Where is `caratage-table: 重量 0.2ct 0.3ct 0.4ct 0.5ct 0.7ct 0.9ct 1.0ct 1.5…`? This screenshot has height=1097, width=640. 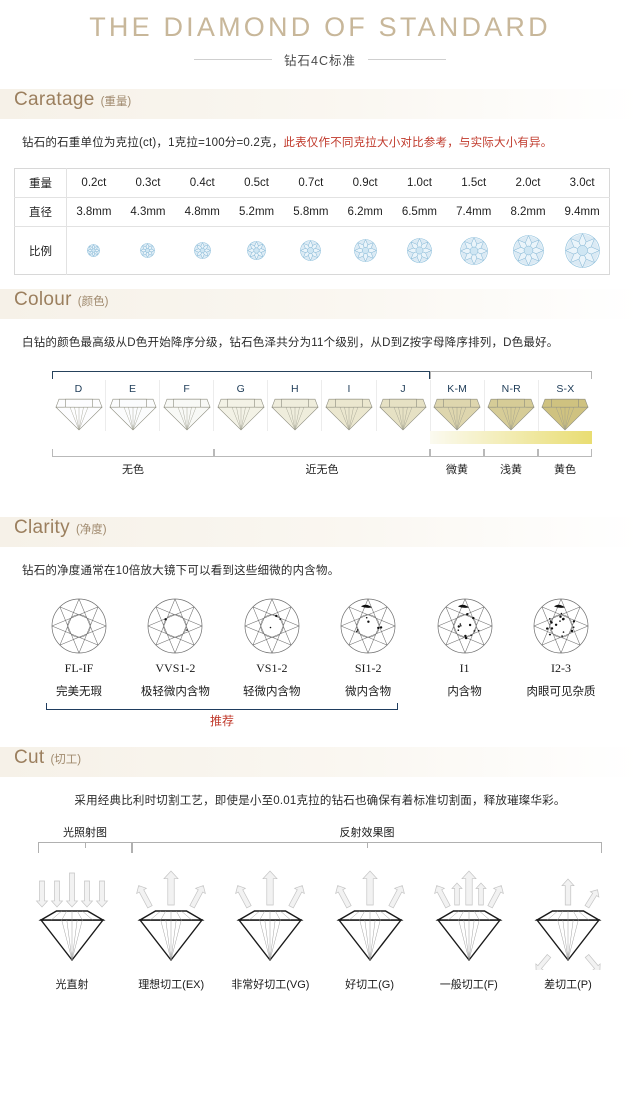
caratage-table: 重量 0.2ct 0.3ct 0.4ct 0.5ct 0.7ct 0.9ct 1.0ct 1.5… is located at coordinates (312, 222).